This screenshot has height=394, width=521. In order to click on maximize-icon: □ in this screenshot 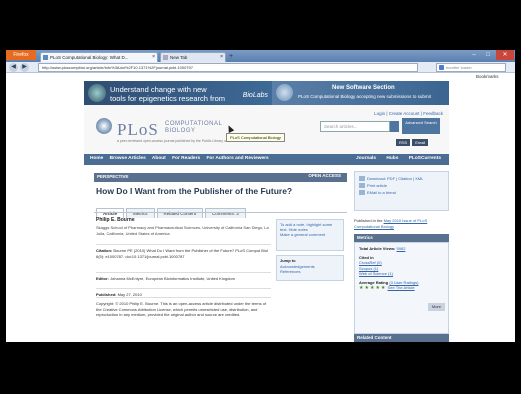, I will do `click(488, 55)`.